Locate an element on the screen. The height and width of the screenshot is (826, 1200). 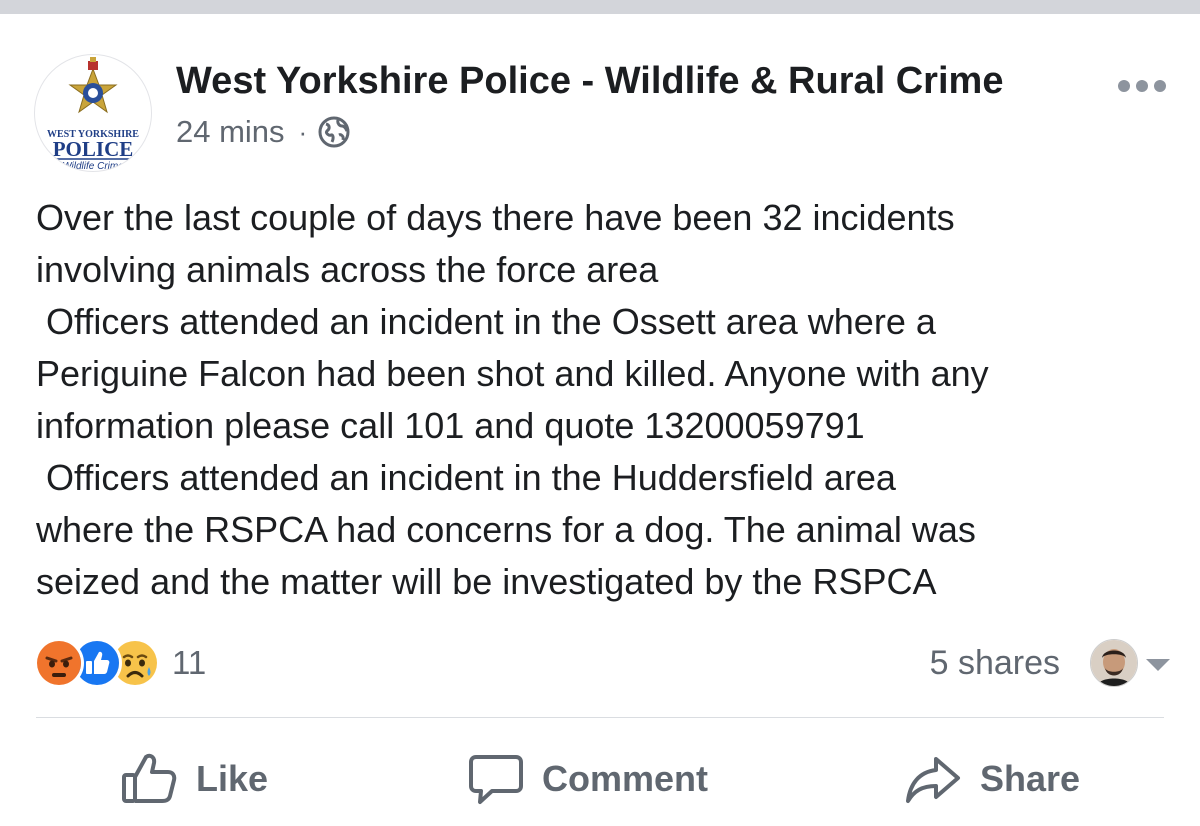
avatar-line-3: Wildlife Crime is located at coordinates (93, 166).